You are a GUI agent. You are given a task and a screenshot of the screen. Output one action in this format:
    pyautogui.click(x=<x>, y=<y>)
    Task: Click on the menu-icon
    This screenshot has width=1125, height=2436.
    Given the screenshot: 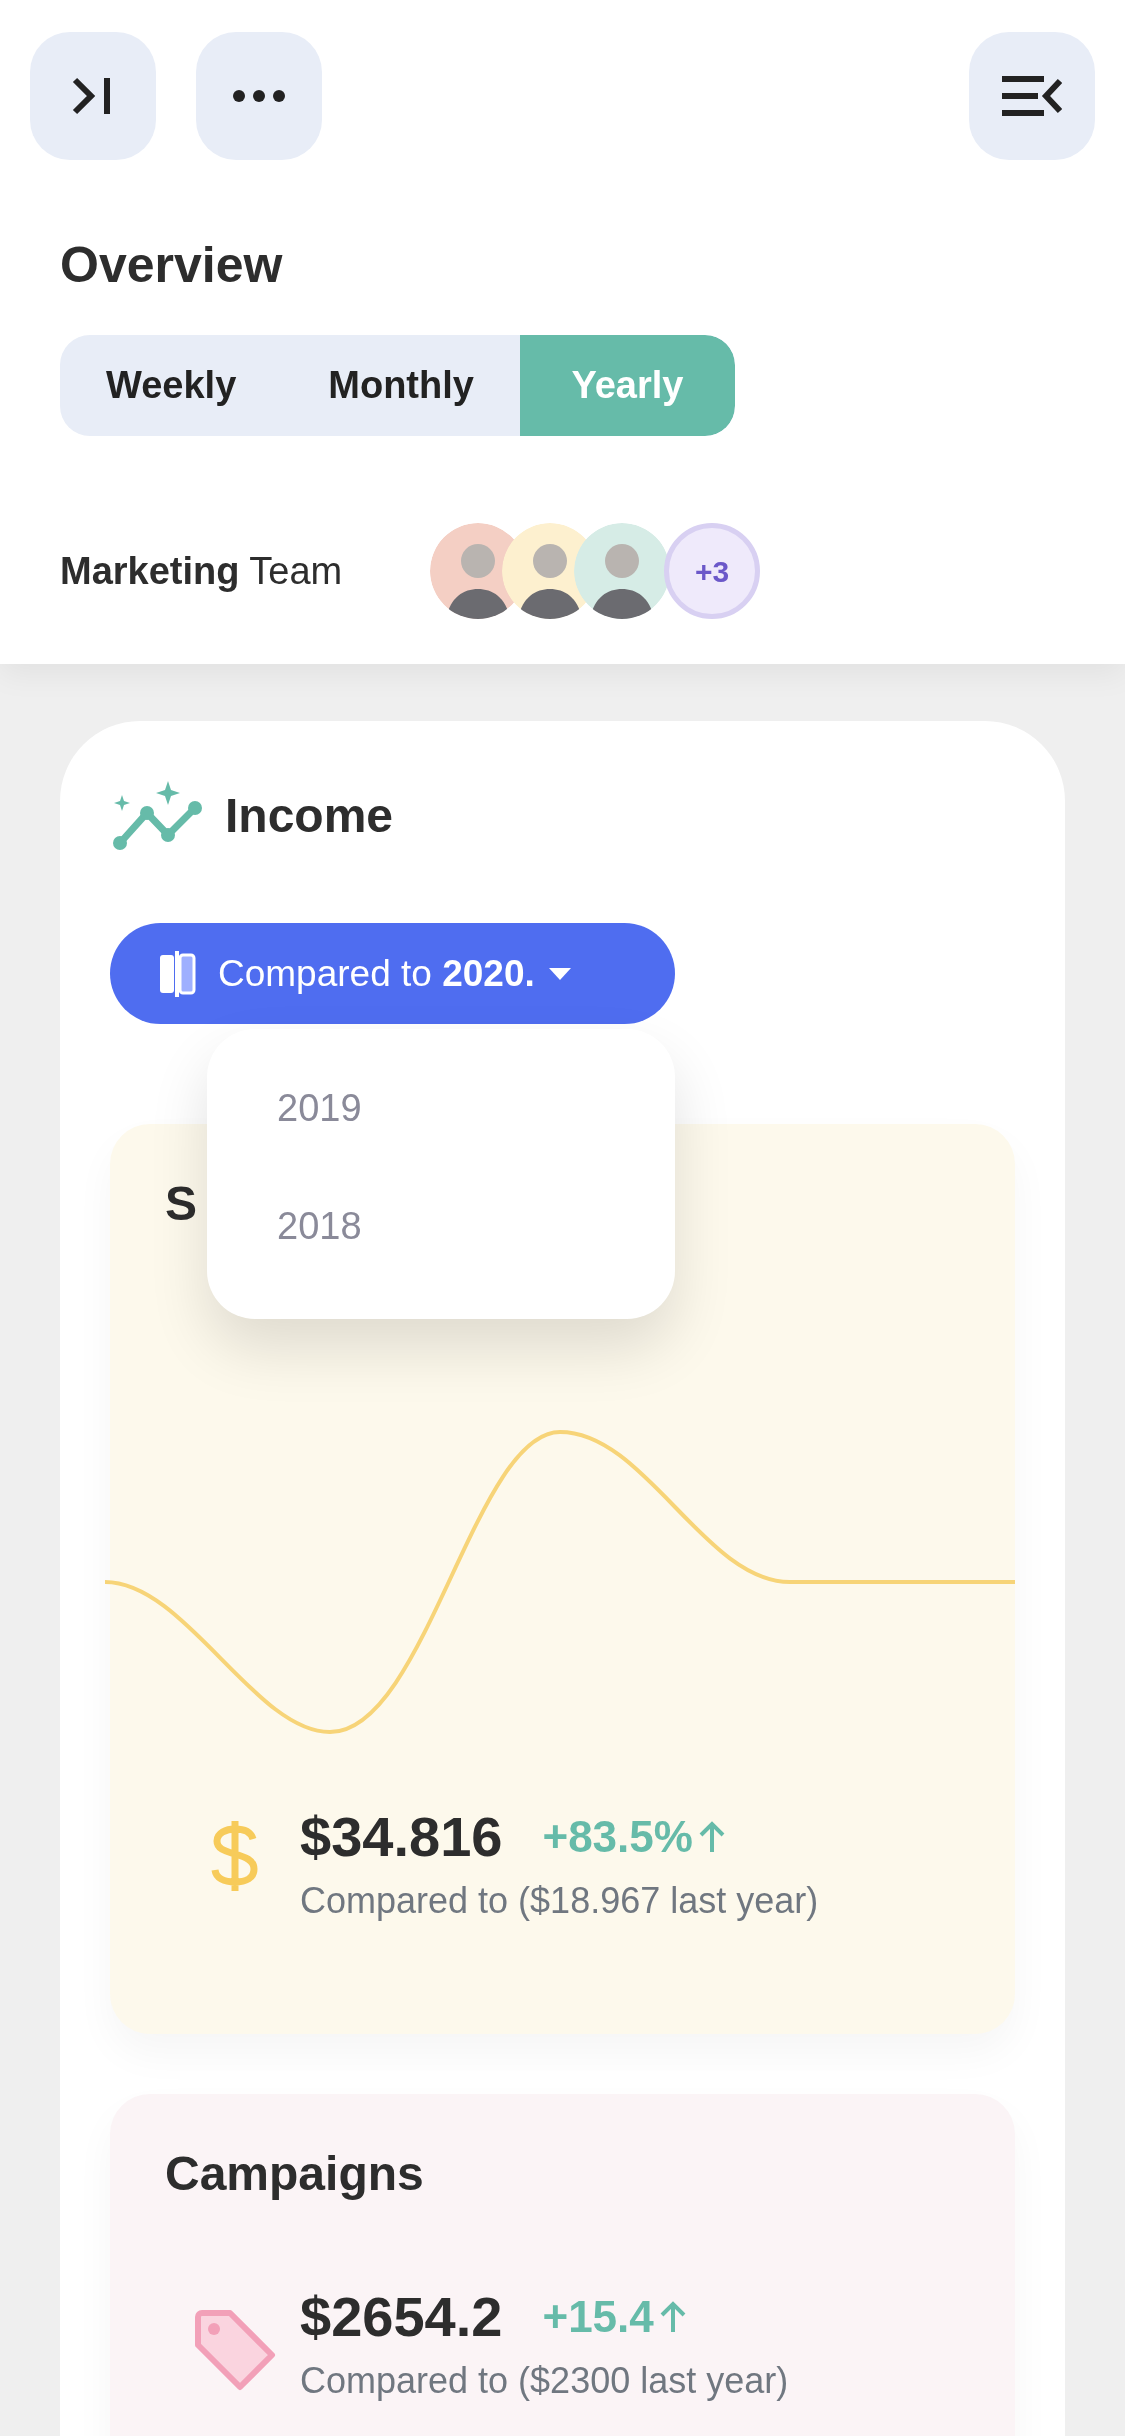 What is the action you would take?
    pyautogui.click(x=1032, y=96)
    